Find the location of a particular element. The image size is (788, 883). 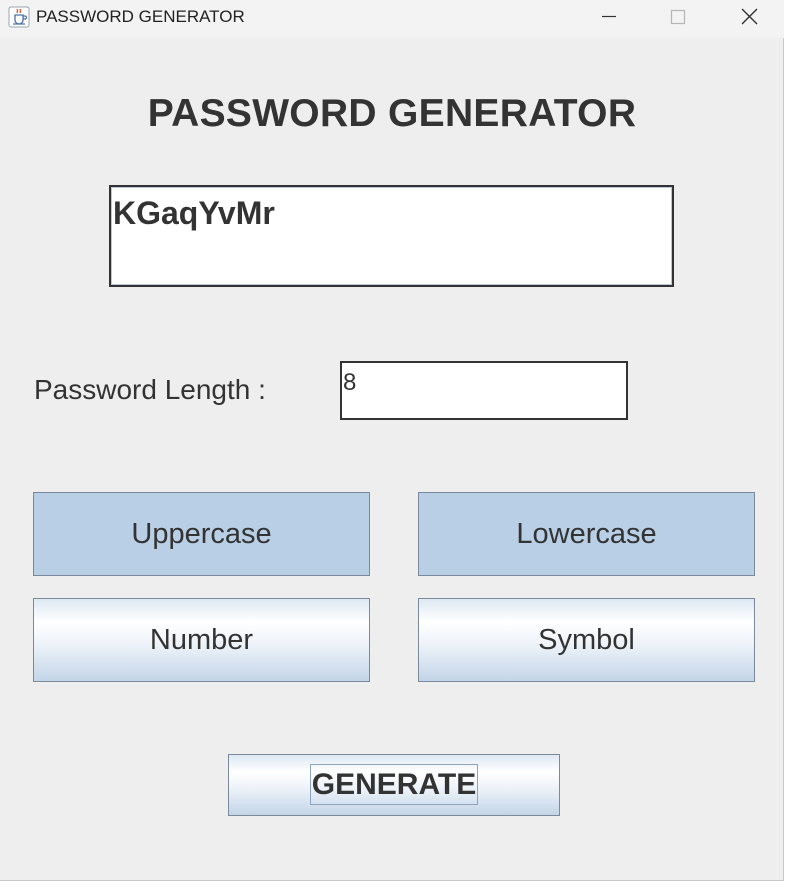

close-icon is located at coordinates (749, 17).